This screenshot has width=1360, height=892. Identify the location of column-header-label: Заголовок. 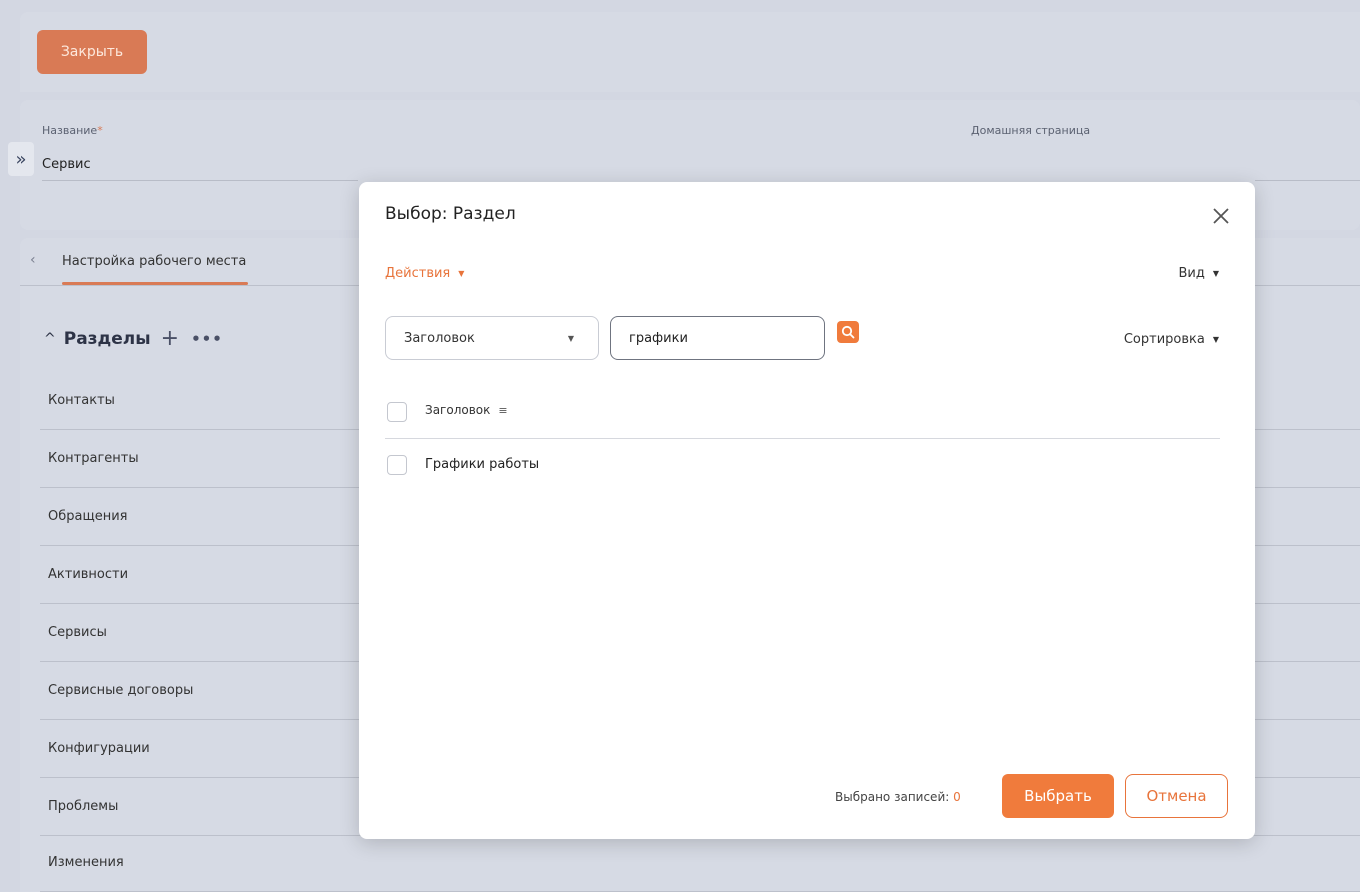
(458, 410).